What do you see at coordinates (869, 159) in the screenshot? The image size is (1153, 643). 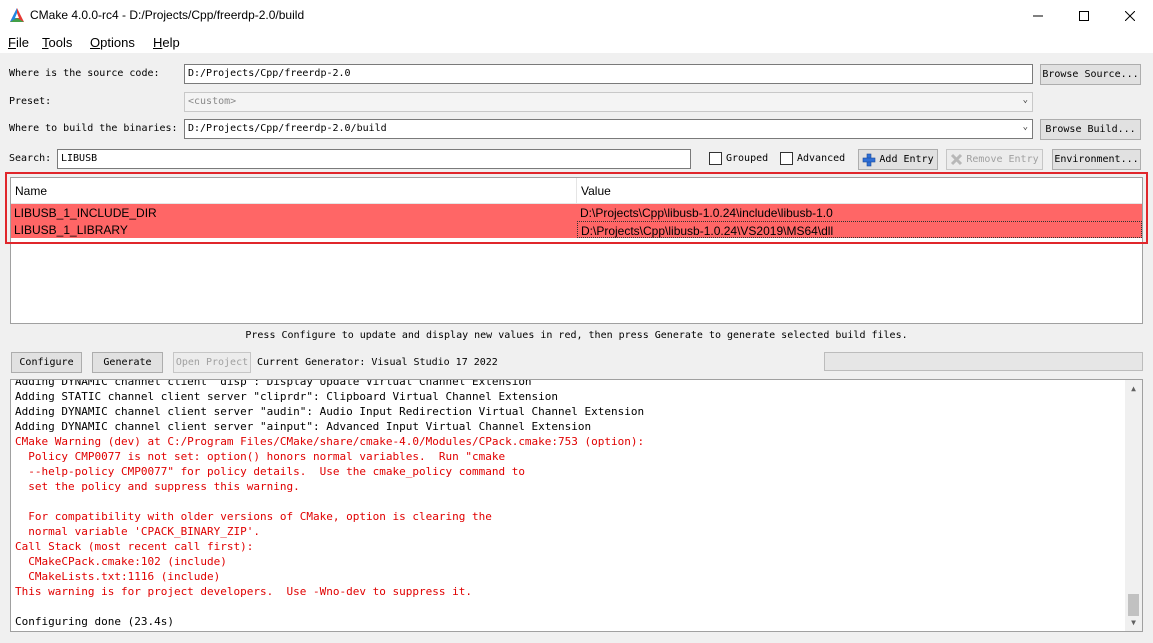 I see `plus-icon` at bounding box center [869, 159].